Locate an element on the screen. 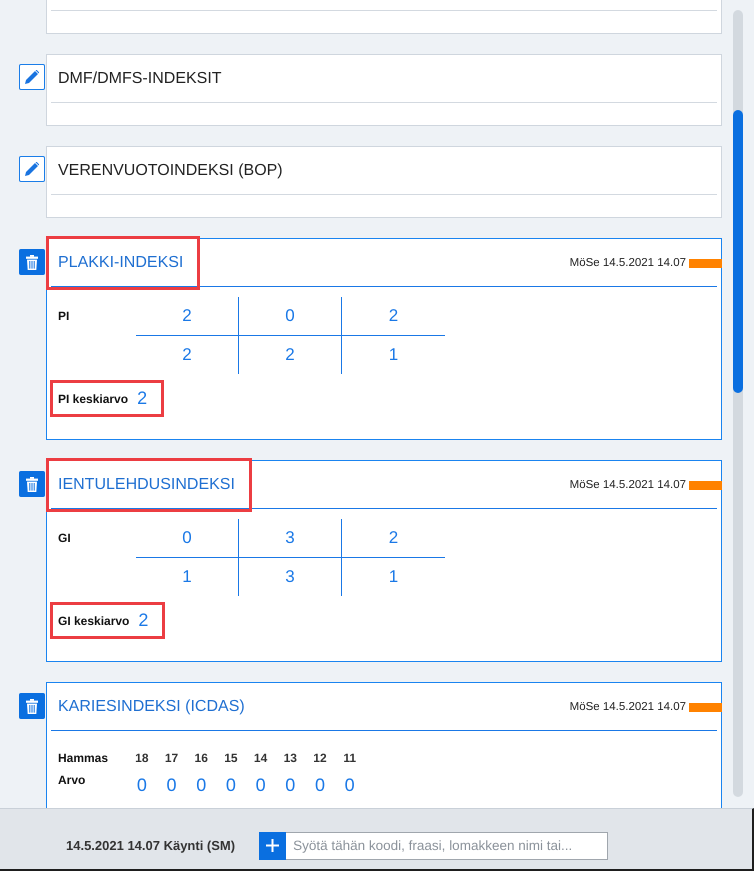 Image resolution: width=754 pixels, height=871 pixels. tooth-number: 12 is located at coordinates (320, 758).